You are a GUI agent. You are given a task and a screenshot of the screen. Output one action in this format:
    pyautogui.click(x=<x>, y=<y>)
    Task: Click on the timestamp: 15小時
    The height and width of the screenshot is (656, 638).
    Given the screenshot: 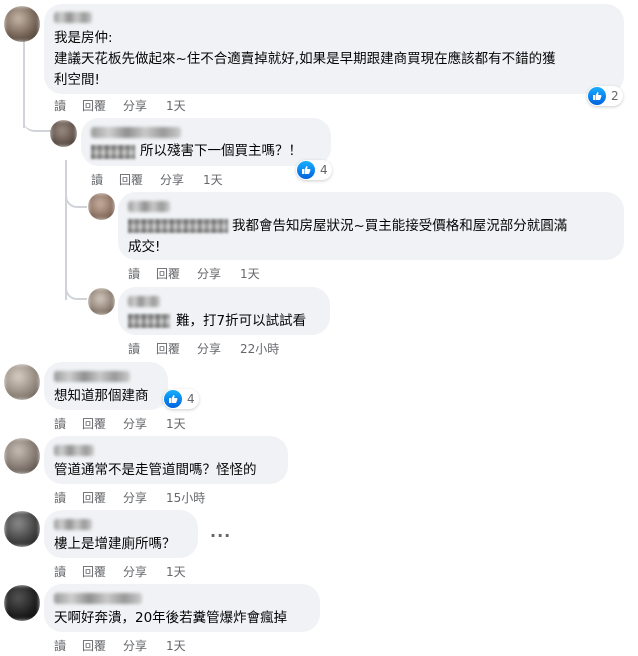 What is the action you would take?
    pyautogui.click(x=185, y=497)
    